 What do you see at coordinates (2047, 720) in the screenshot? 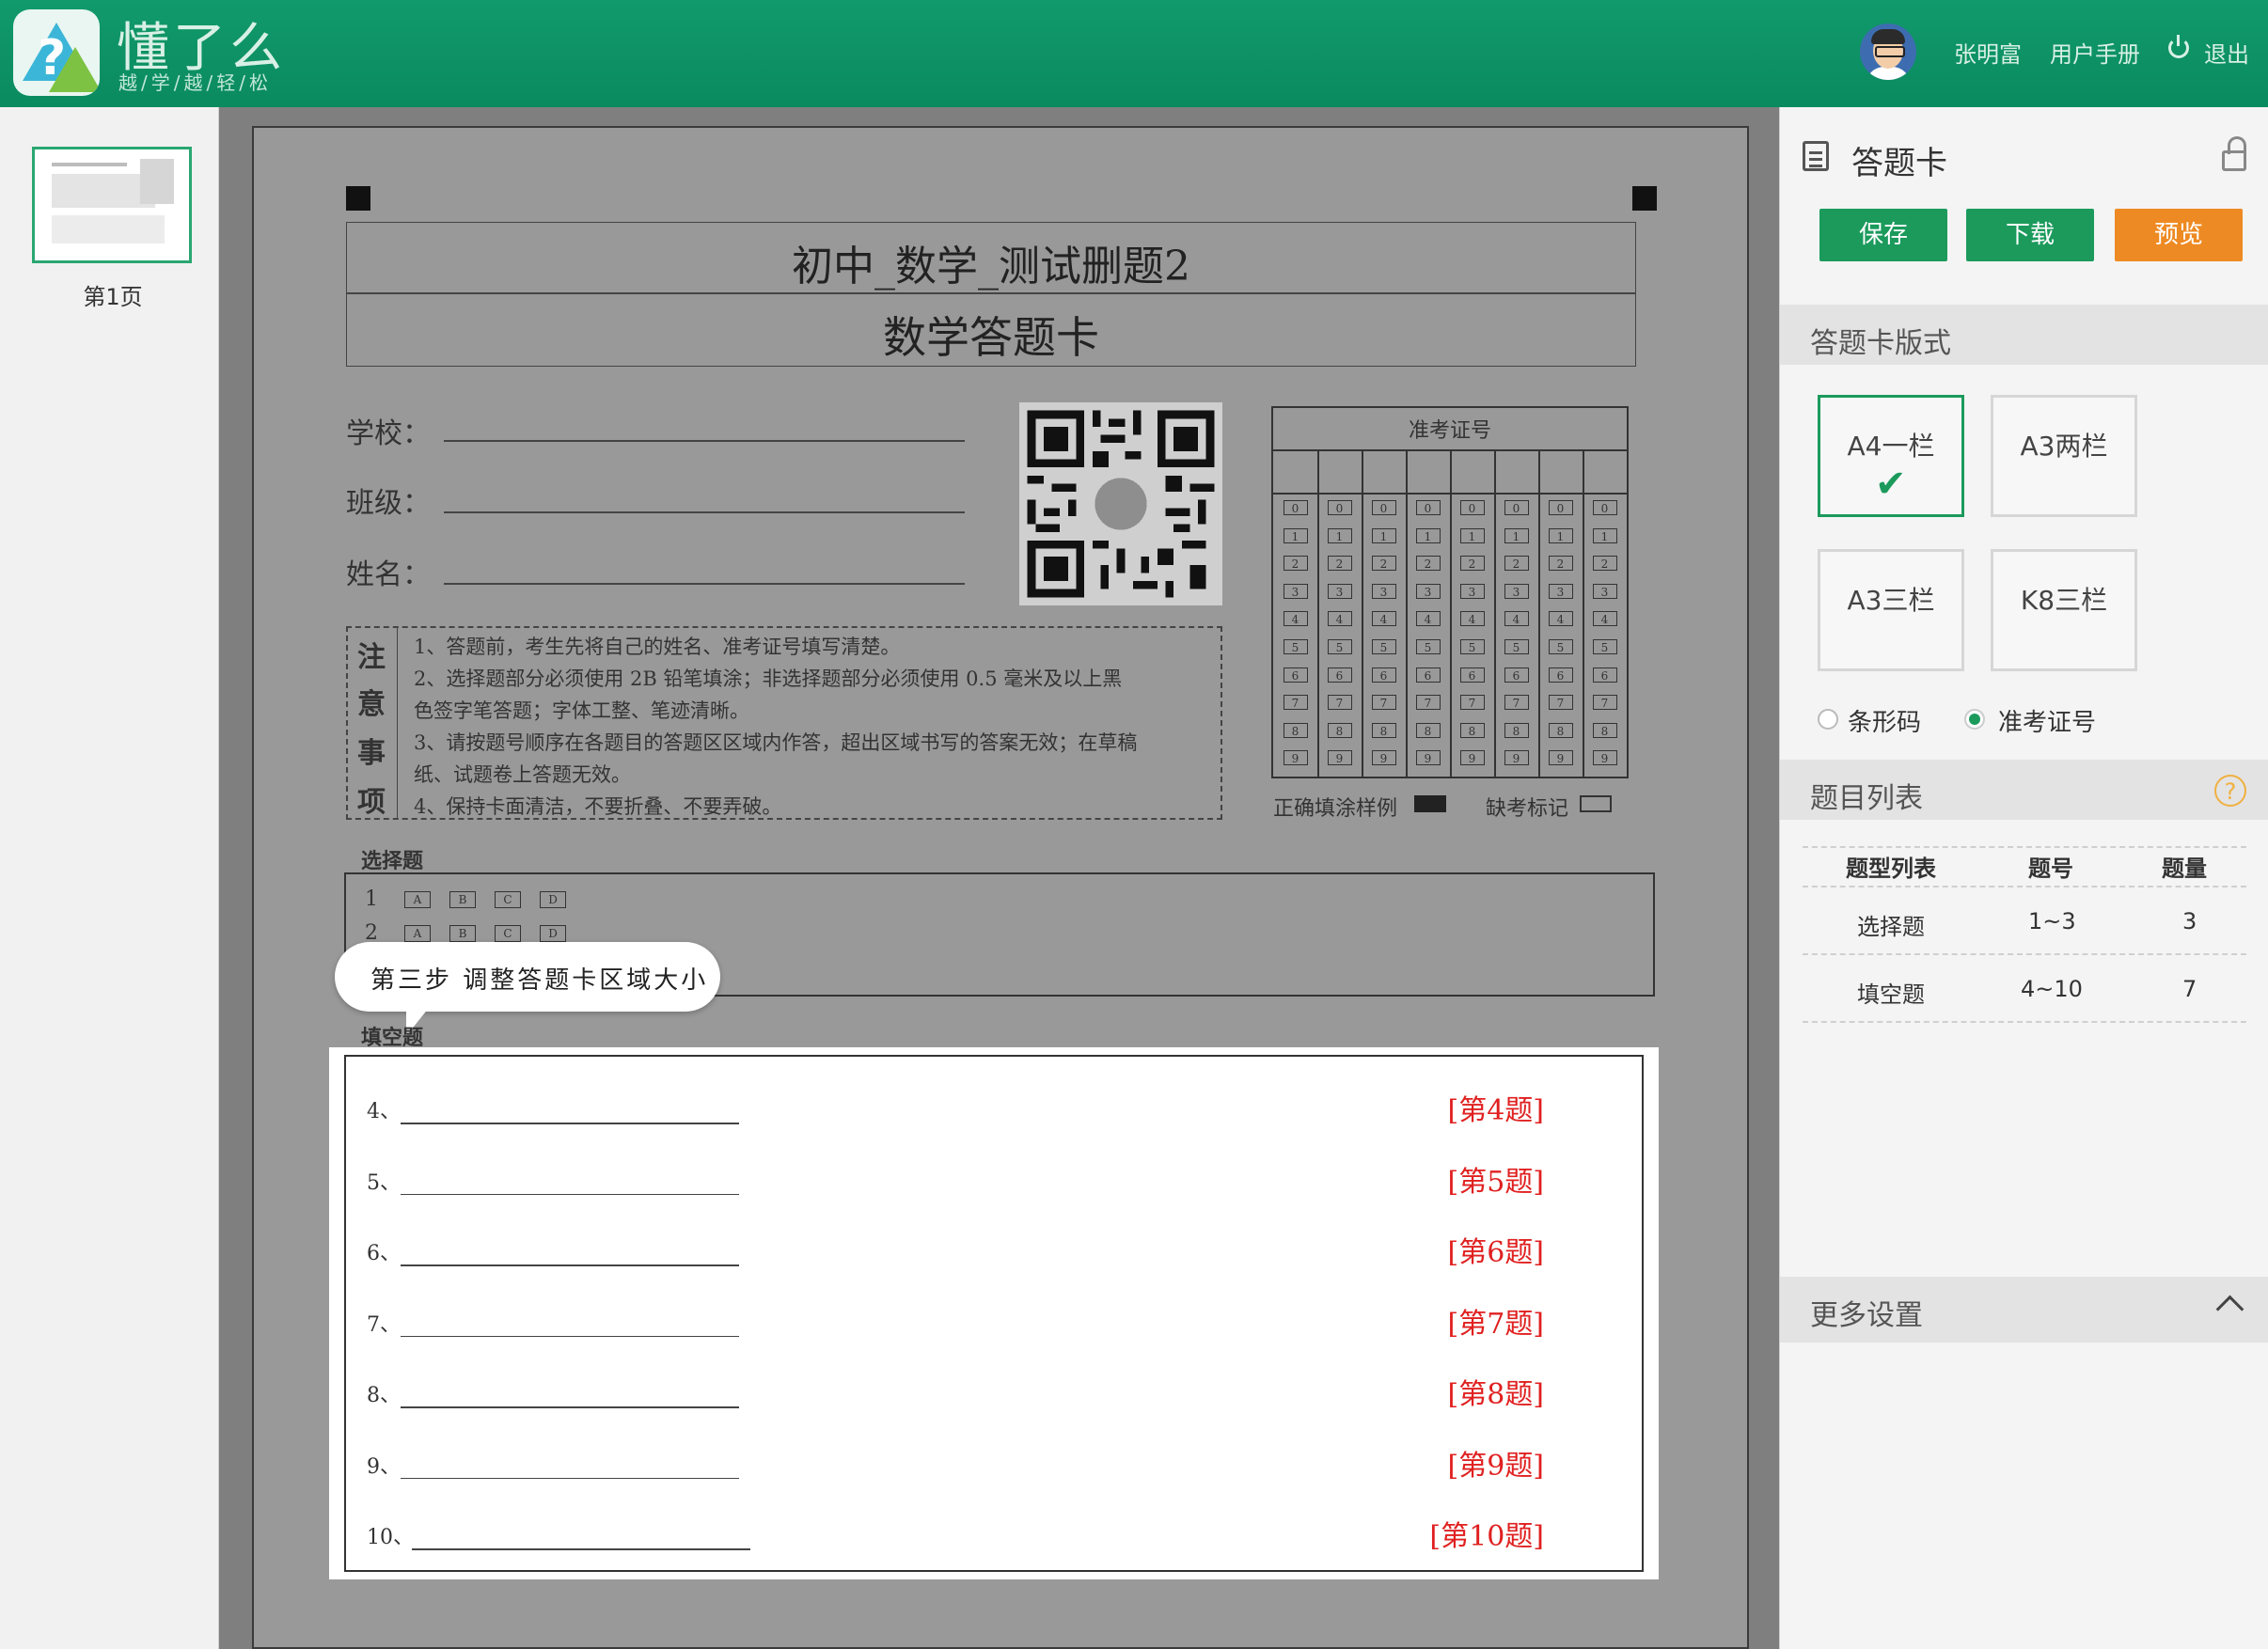
I see `exam-number-radio-label: 准考证号` at bounding box center [2047, 720].